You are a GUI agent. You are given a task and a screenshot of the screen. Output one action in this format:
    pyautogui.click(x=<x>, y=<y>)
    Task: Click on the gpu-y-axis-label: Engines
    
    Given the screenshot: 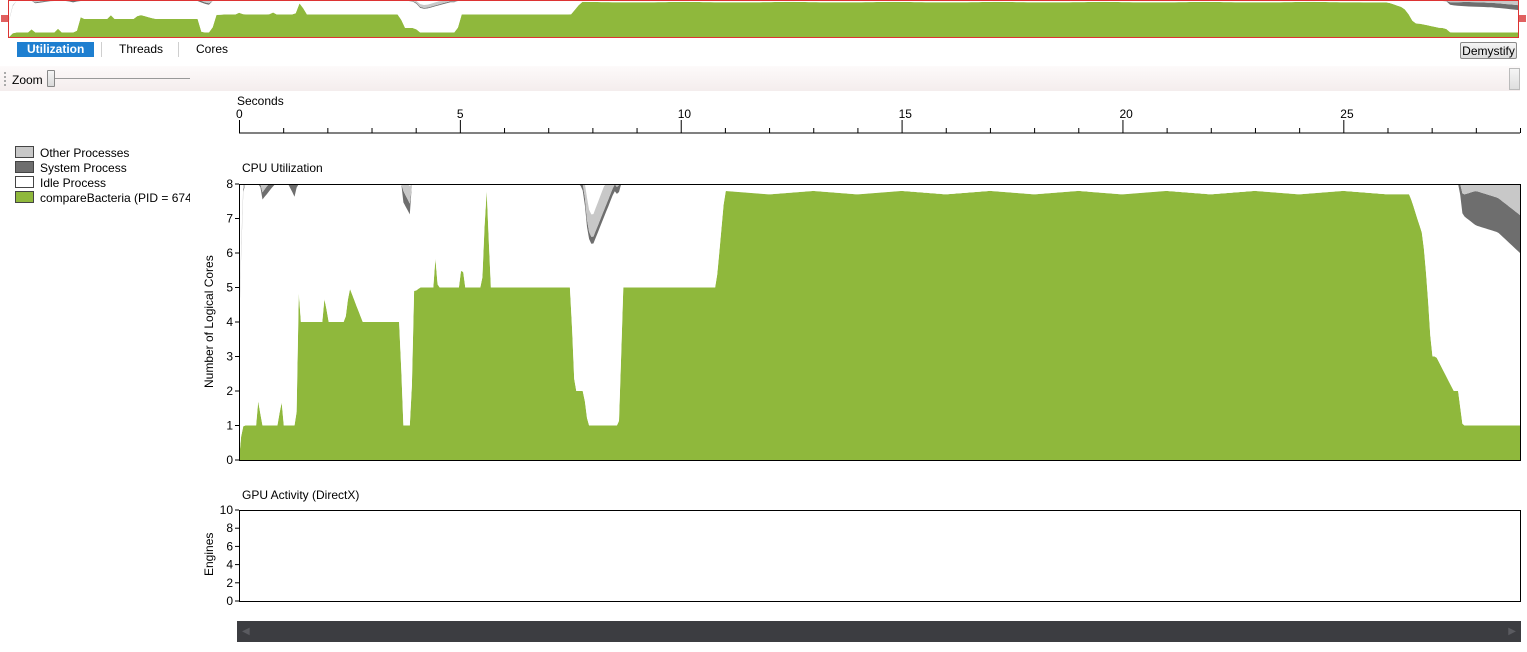 What is the action you would take?
    pyautogui.click(x=209, y=554)
    